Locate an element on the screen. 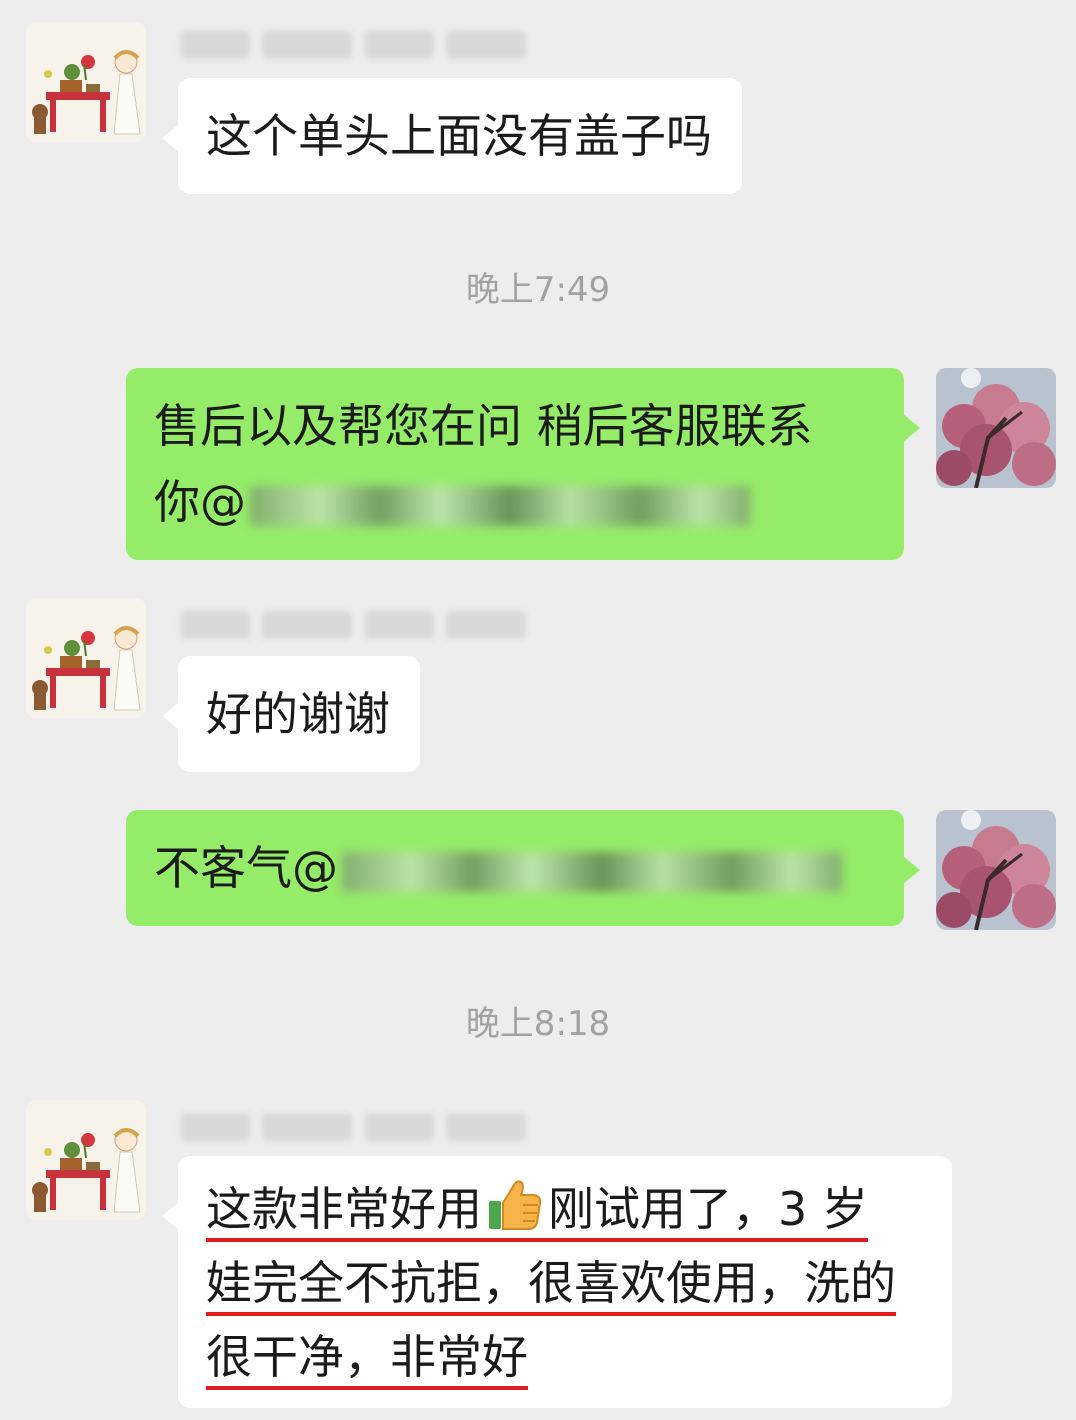 This screenshot has height=1420, width=1076. message-line-3: 很干净，非常好 is located at coordinates (567, 1357).